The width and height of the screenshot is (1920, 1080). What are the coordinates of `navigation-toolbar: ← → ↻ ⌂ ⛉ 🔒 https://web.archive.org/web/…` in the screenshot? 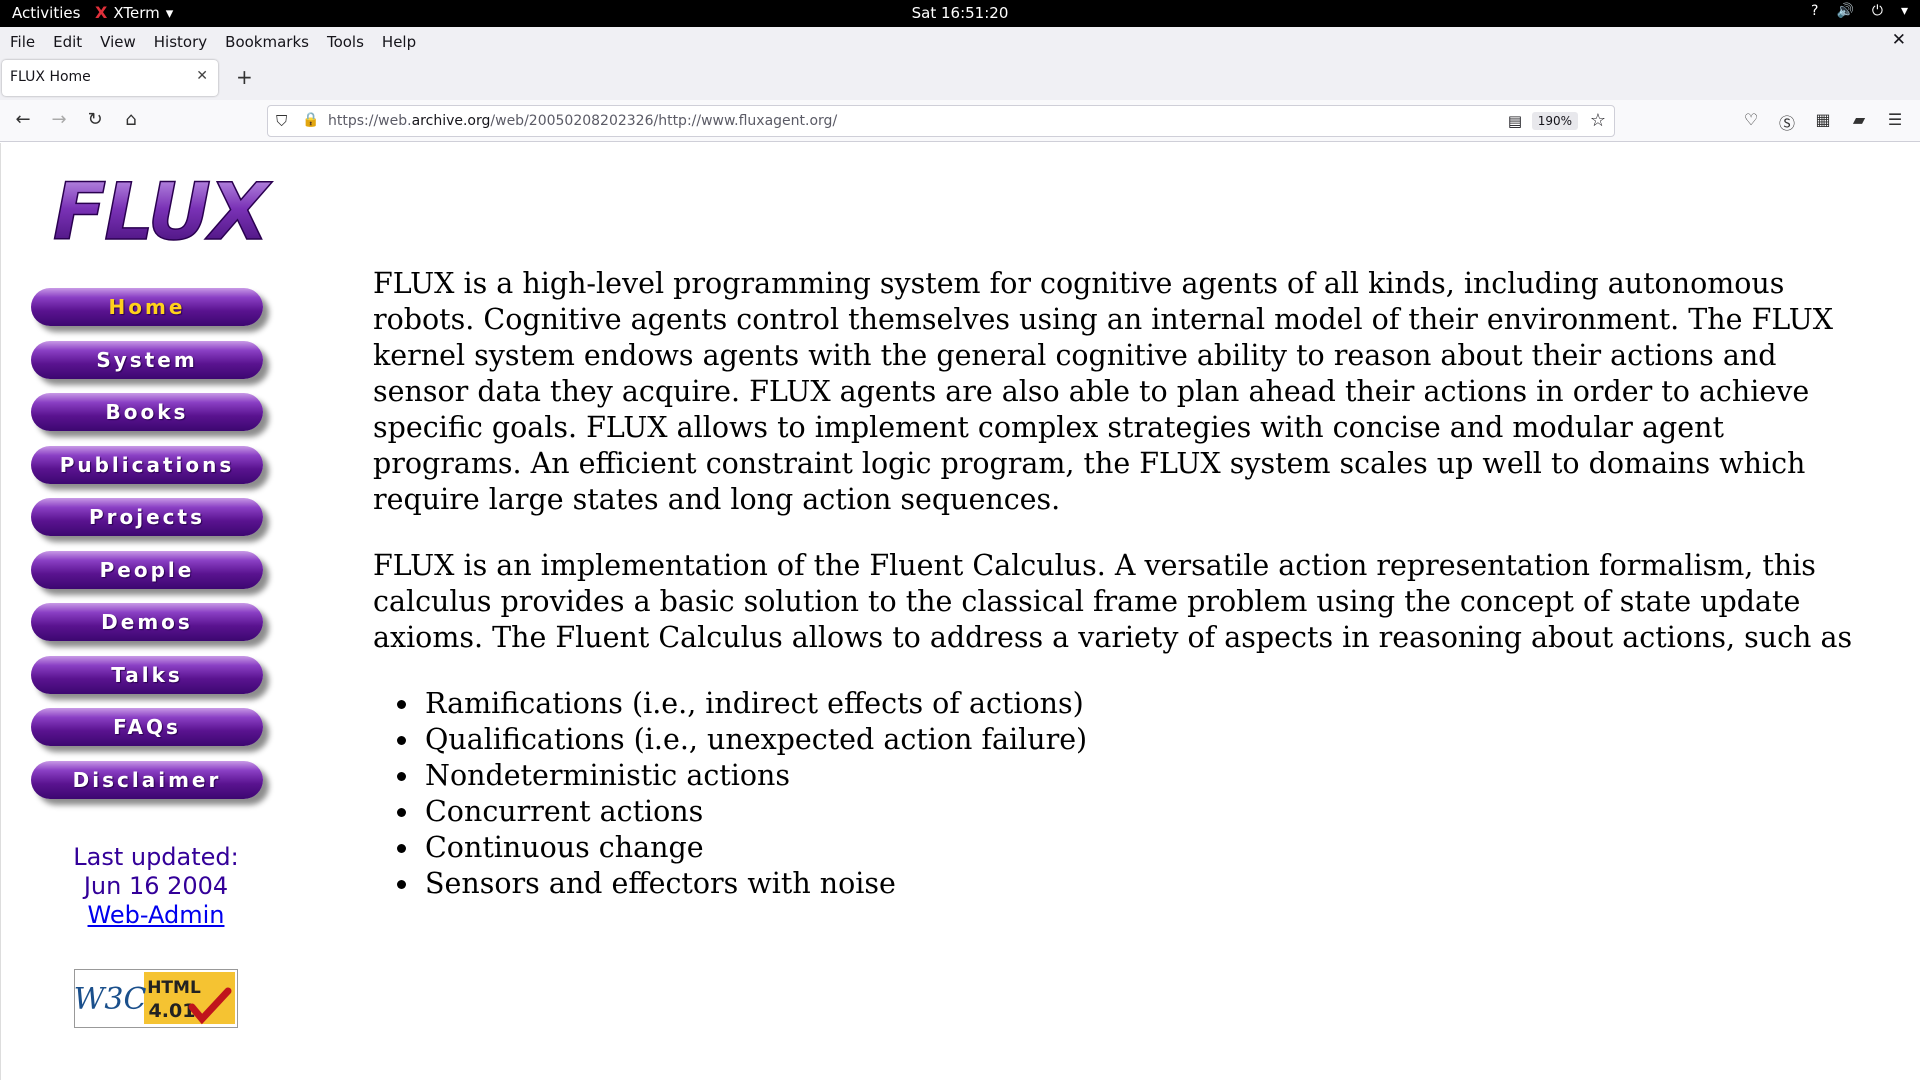 It's located at (960, 121).